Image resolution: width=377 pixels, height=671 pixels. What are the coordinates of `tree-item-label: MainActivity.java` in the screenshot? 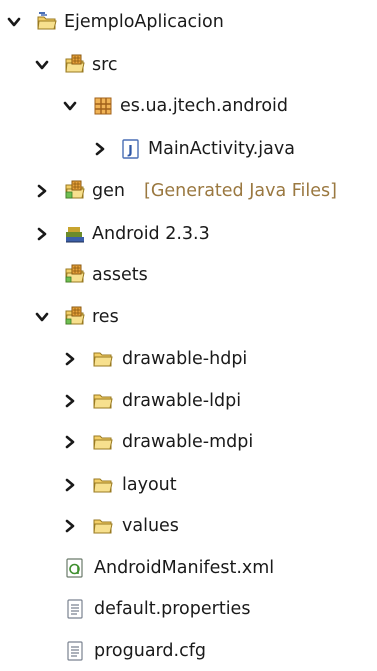 It's located at (221, 149).